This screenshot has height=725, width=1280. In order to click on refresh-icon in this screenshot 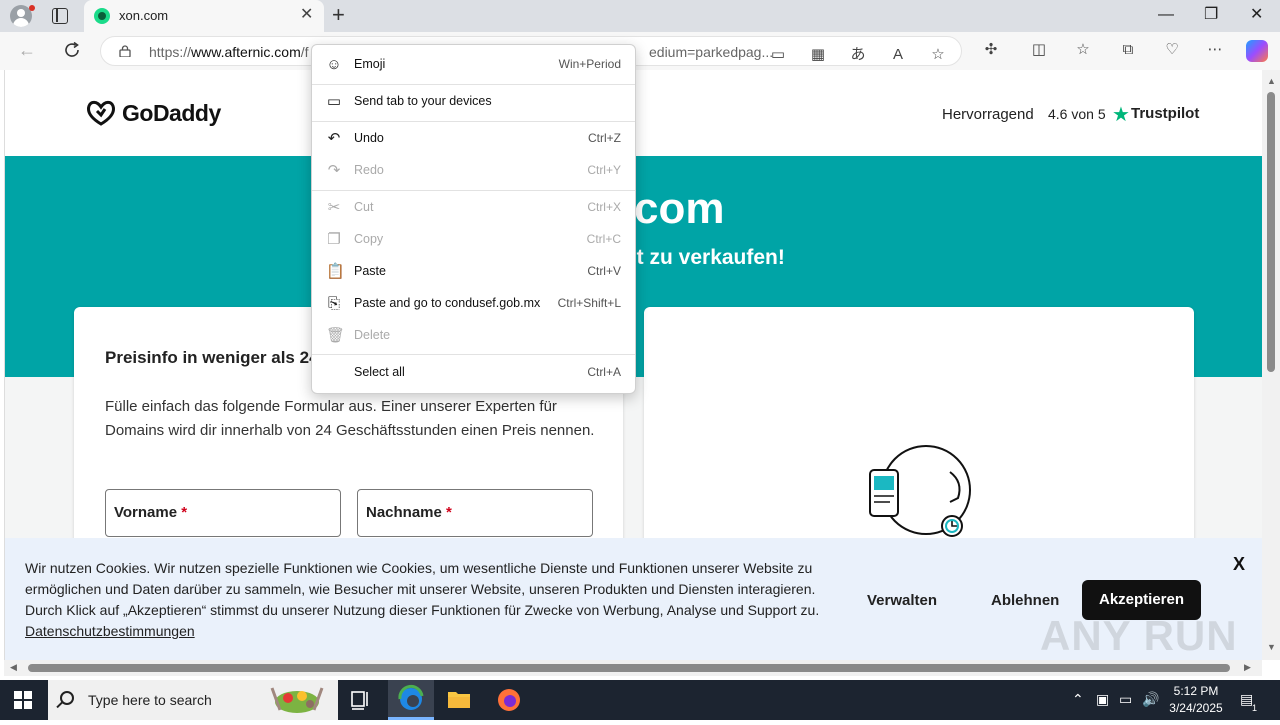, I will do `click(72, 50)`.